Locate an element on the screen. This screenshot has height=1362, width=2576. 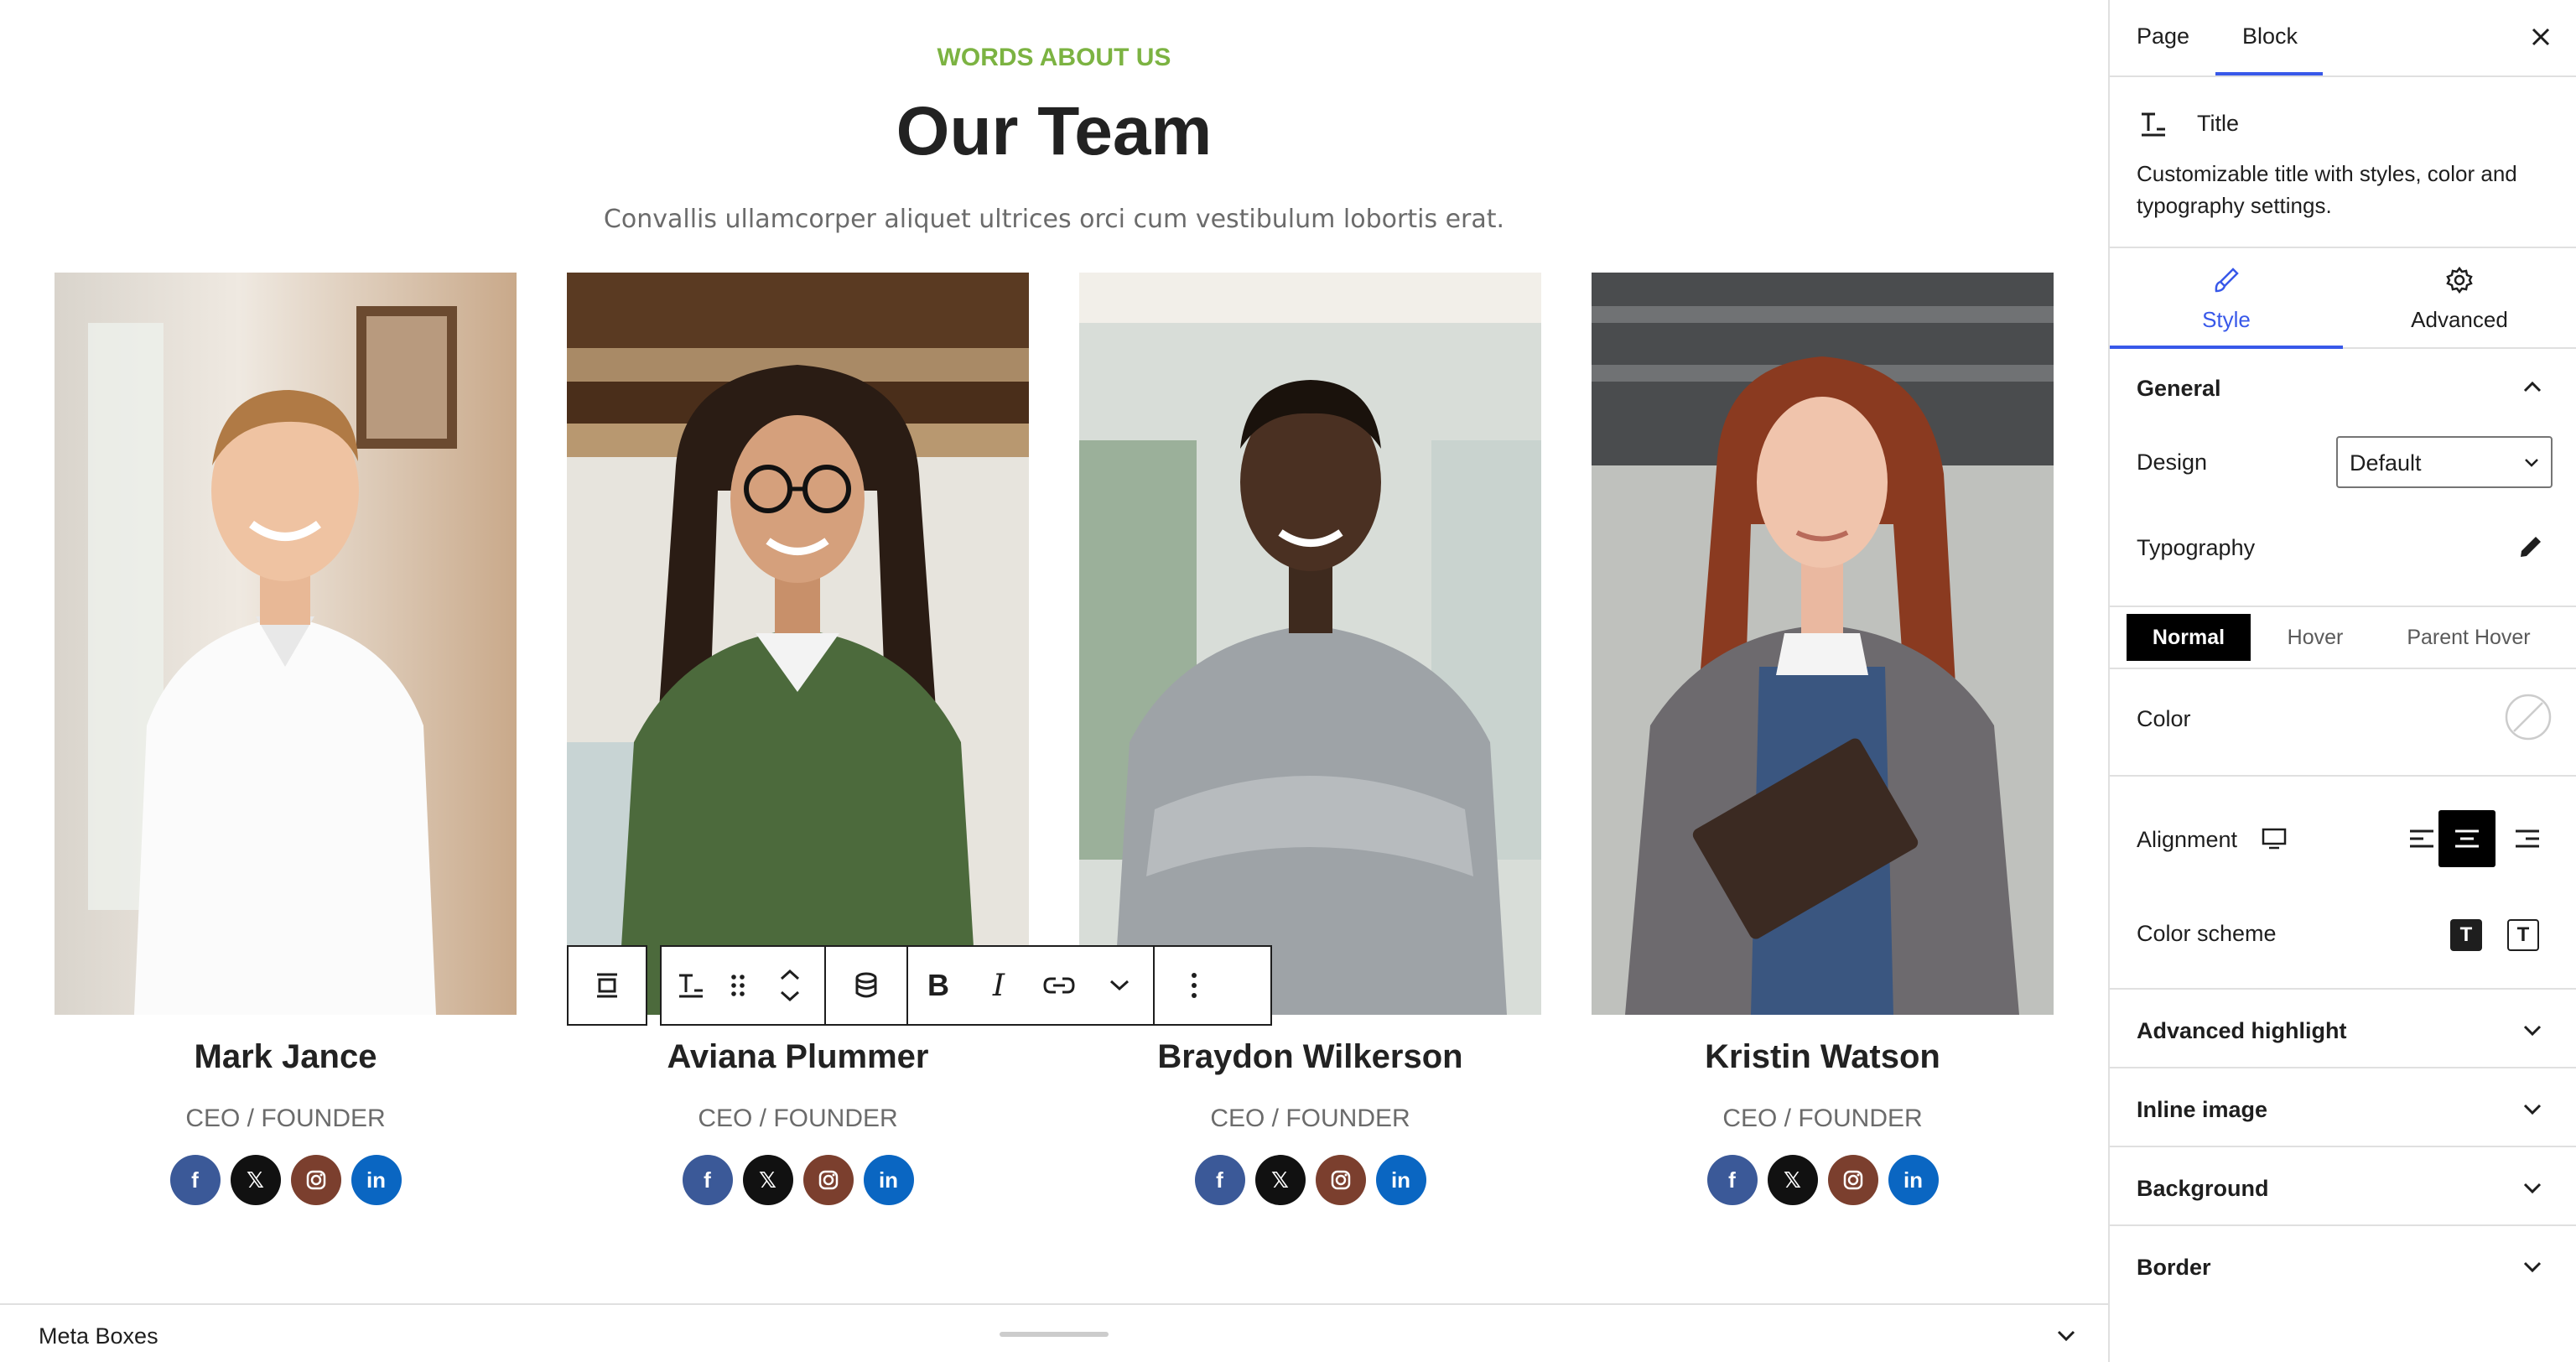
panel-inline-image: Inline image is located at coordinates (2202, 1110).